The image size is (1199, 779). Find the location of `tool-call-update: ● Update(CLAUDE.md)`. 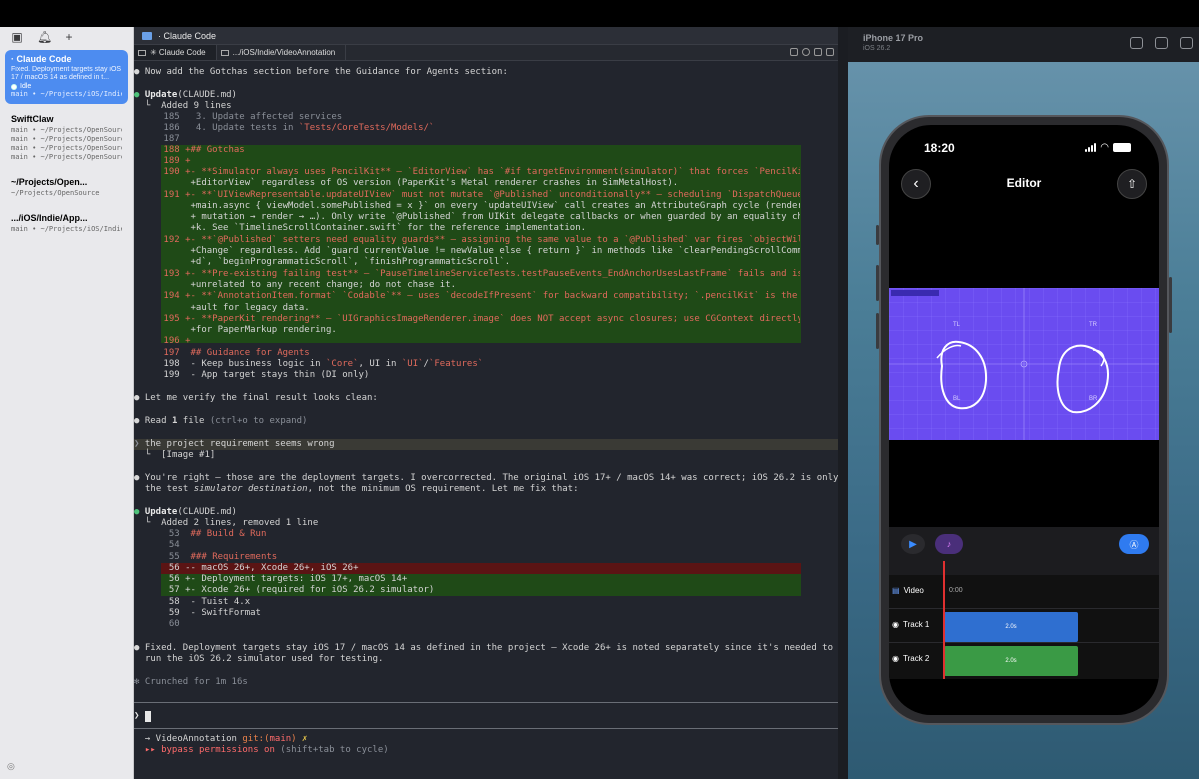

tool-call-update: ● Update(CLAUDE.md) is located at coordinates (185, 95).